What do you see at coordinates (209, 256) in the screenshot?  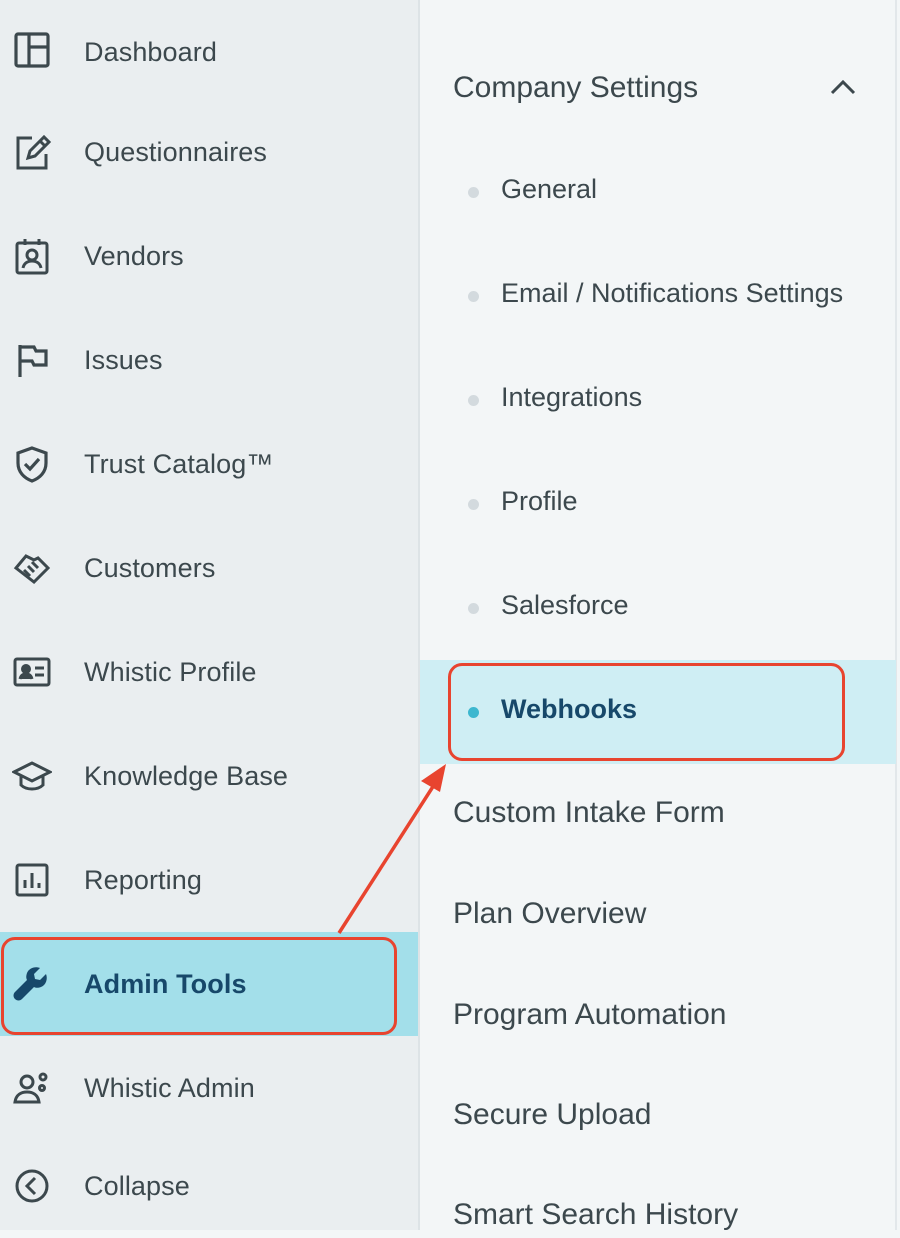 I see `sidebar-item-vendors: Vendors` at bounding box center [209, 256].